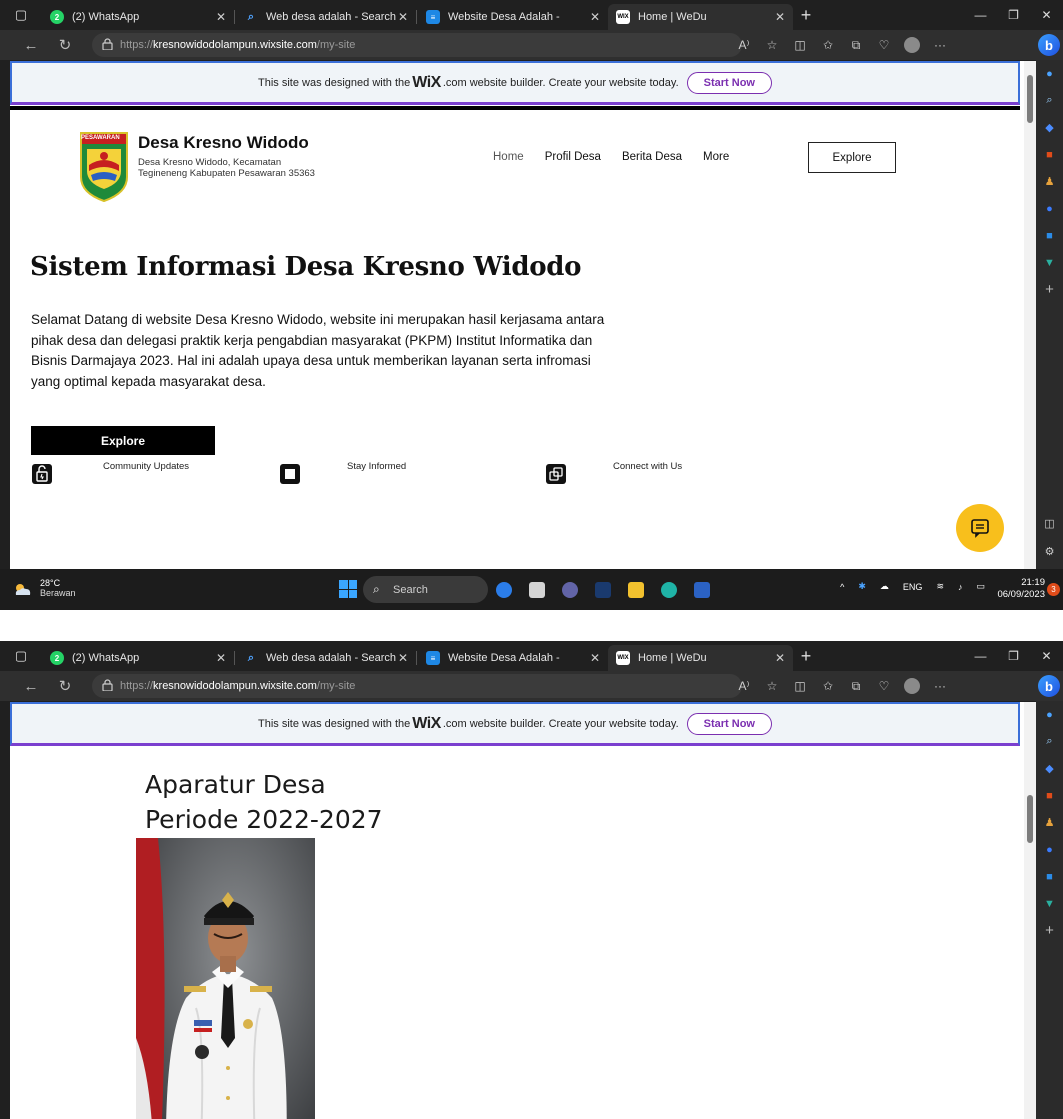 The width and height of the screenshot is (1063, 1119). I want to click on battery-icon: ▭, so click(980, 586).